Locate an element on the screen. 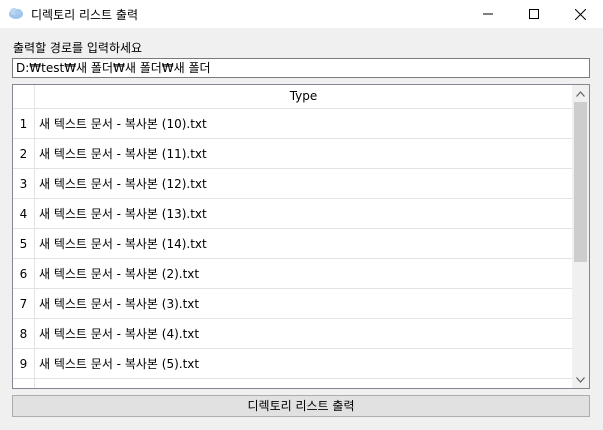 The width and height of the screenshot is (603, 430). maximize-button is located at coordinates (534, 14).